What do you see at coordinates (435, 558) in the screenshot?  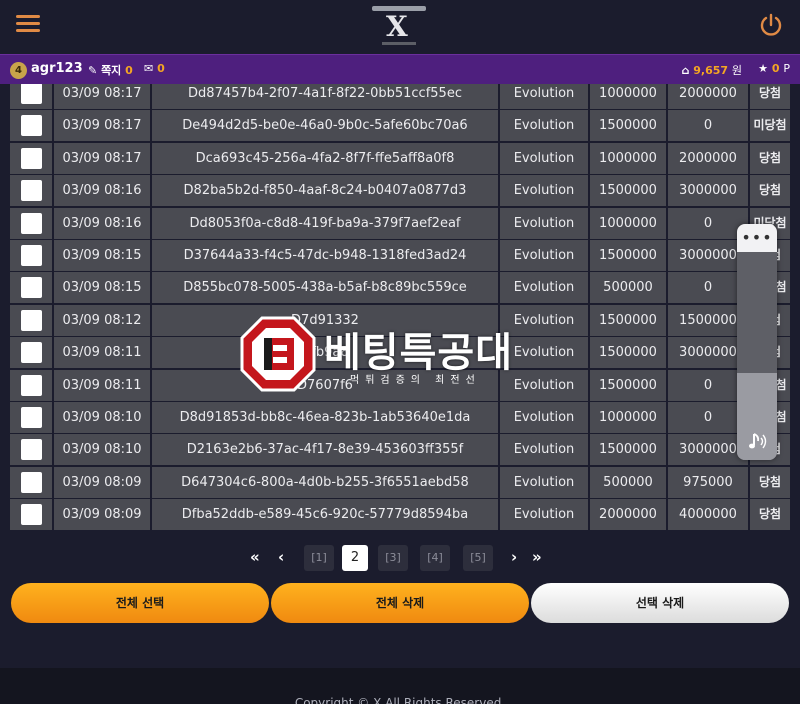 I see `page-button: [4]` at bounding box center [435, 558].